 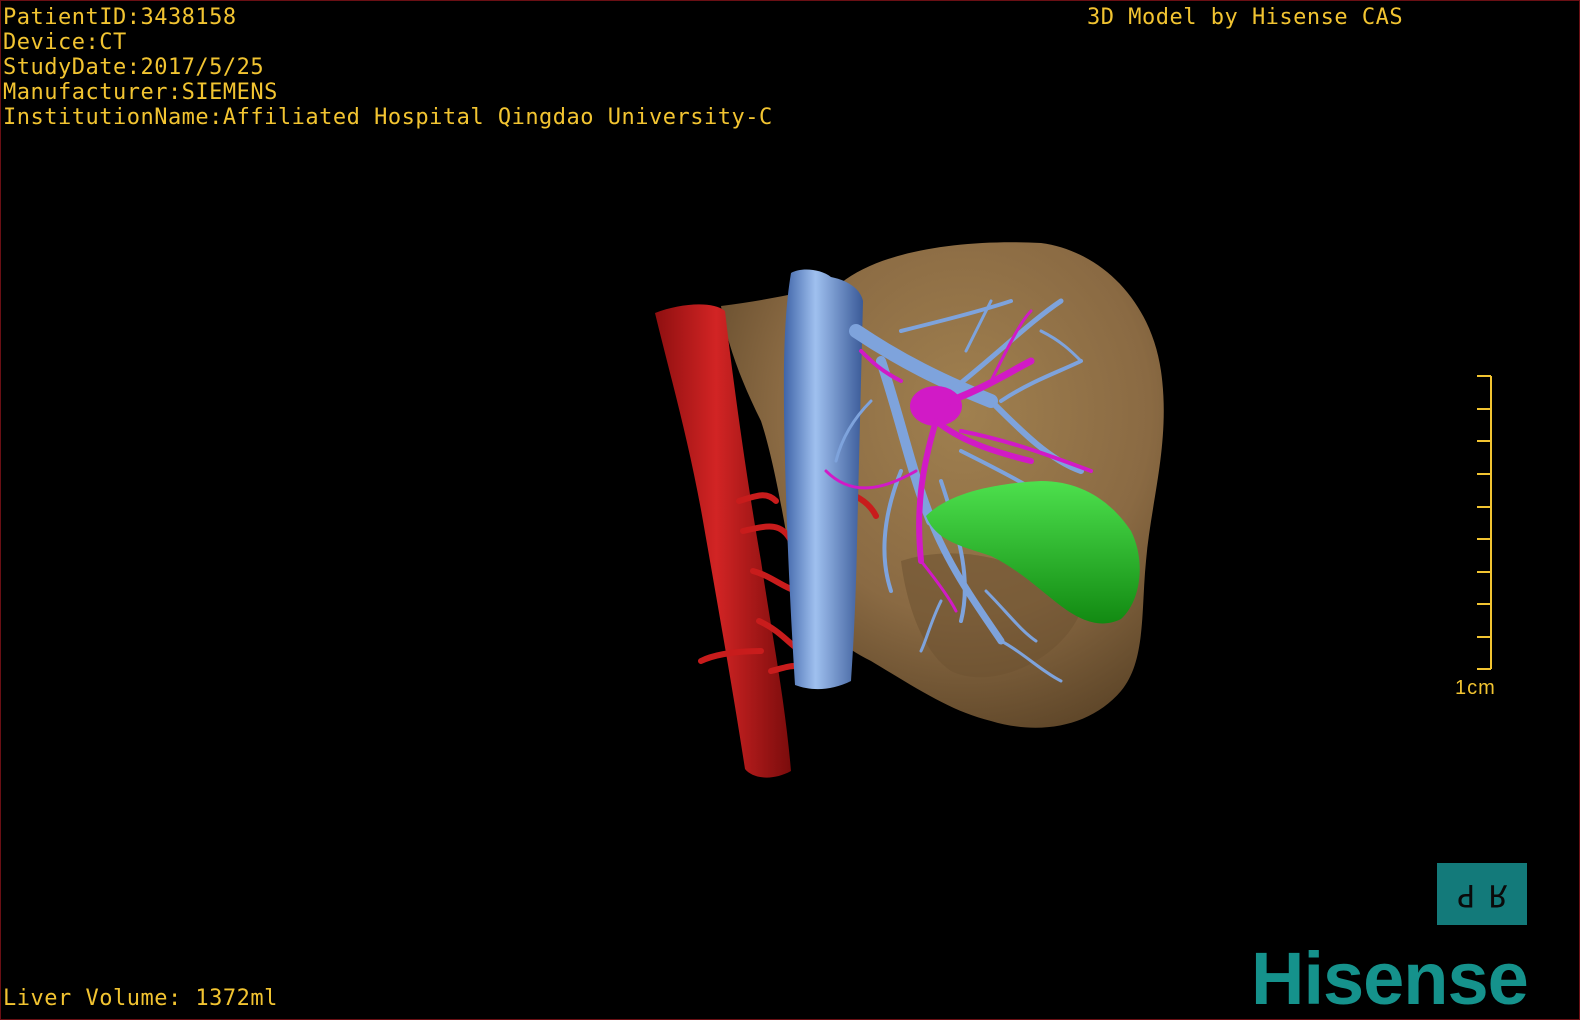 I want to click on model-credit: 3D Model by Hisense CAS, so click(x=1245, y=17).